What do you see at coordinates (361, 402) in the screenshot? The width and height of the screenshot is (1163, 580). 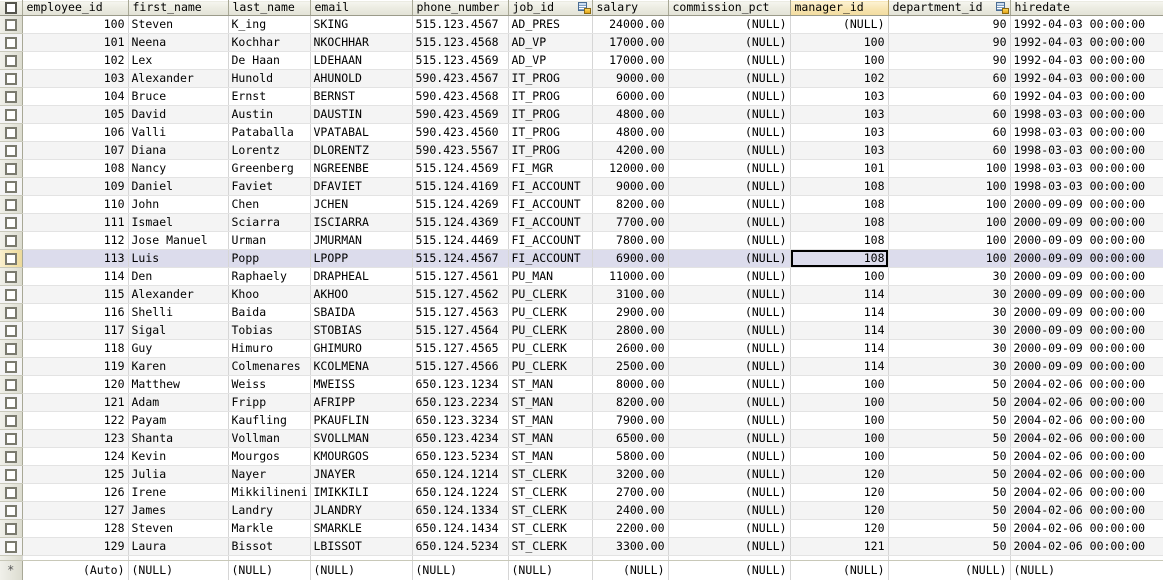 I see `cell-email: AFRIPP` at bounding box center [361, 402].